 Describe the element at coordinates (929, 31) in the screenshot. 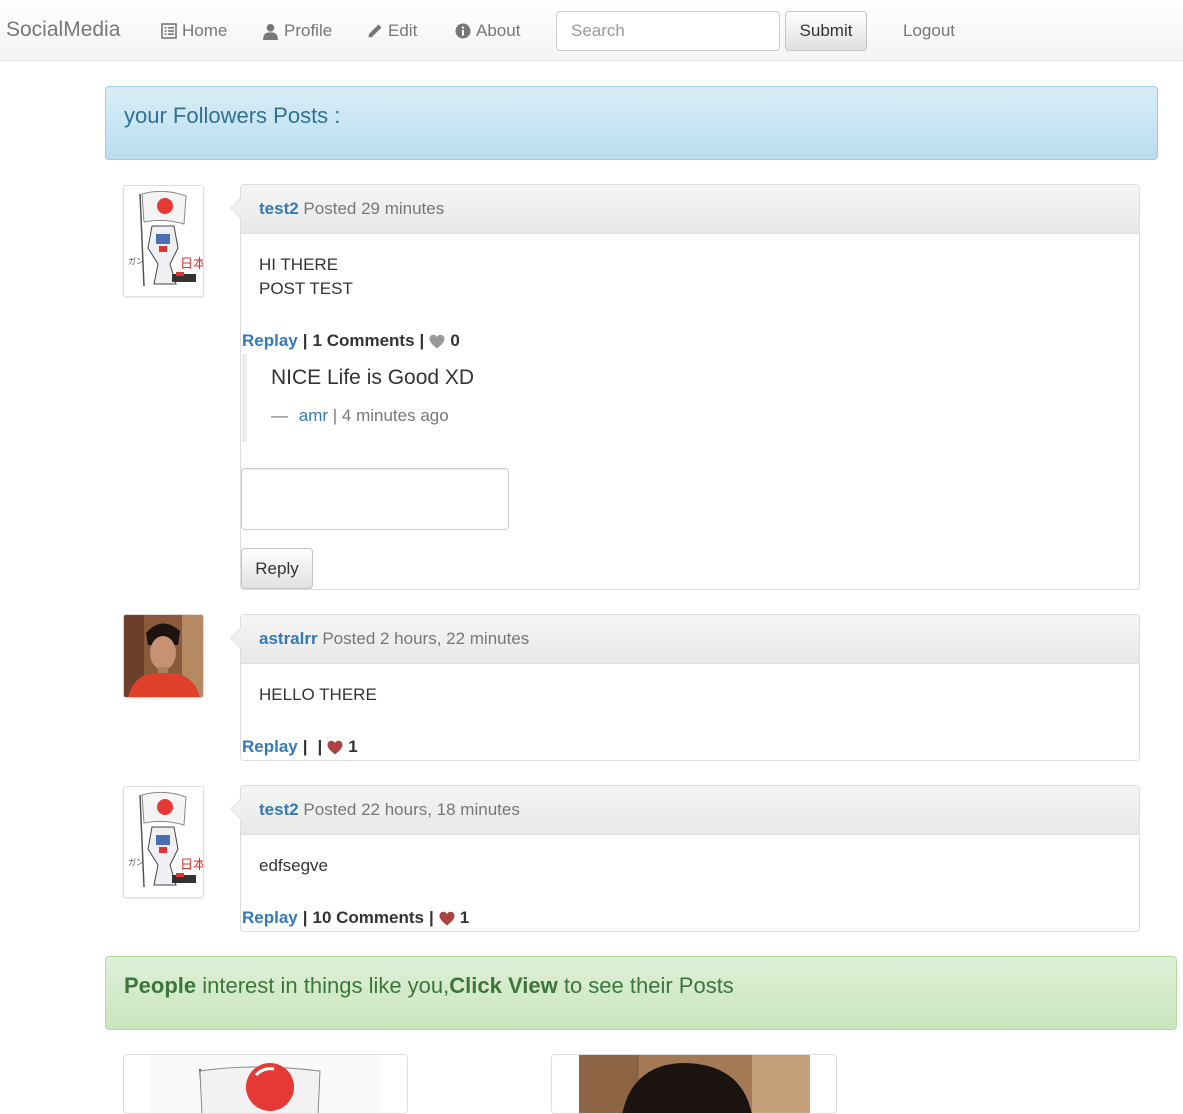

I see `logout-link: Logout` at that location.